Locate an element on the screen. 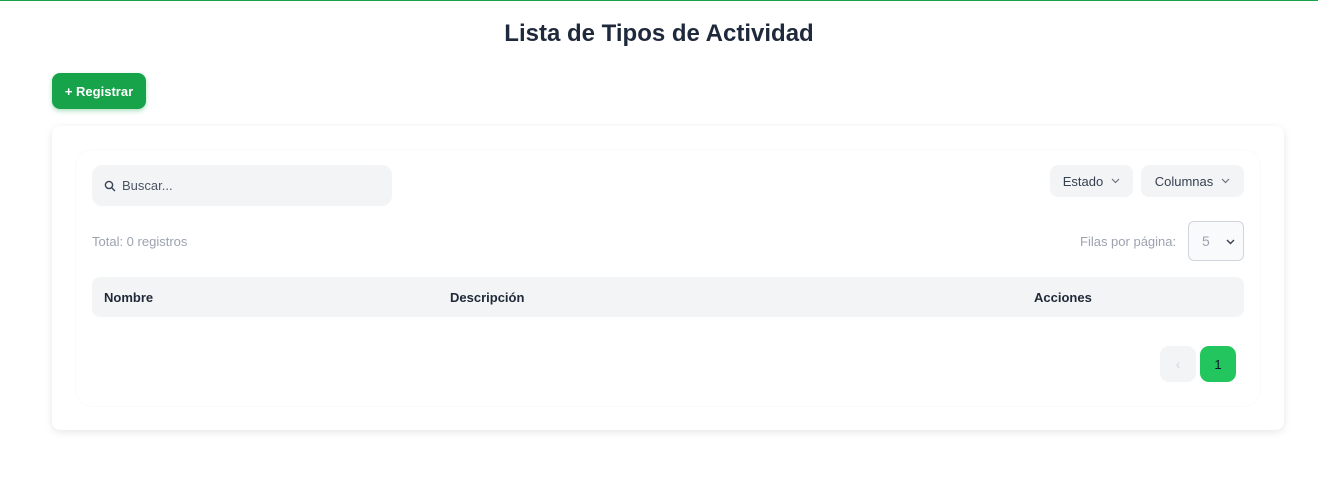 Image resolution: width=1318 pixels, height=477 pixels. register-button: + Registrar is located at coordinates (99, 91).